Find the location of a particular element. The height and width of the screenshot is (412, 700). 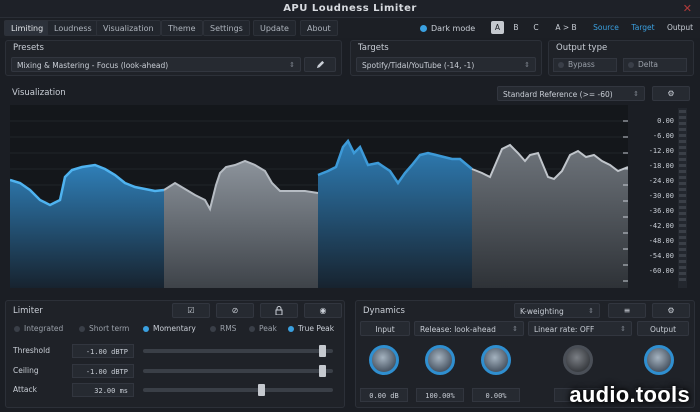

scale-label: -18.00 is located at coordinates (661, 166).